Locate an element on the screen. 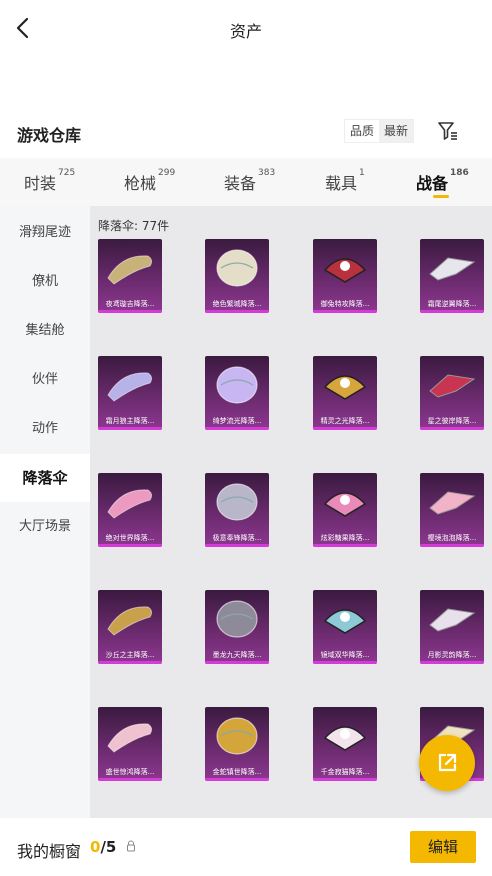 Image resolution: width=492 pixels, height=876 pixels. category-tabs: 时装725 枪械299 装备383 载具1 战备186 is located at coordinates (246, 182).